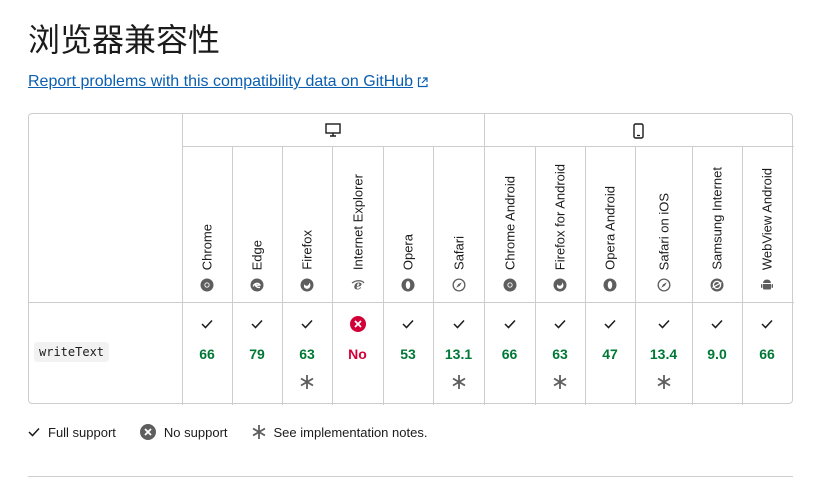 This screenshot has height=477, width=832. What do you see at coordinates (257, 254) in the screenshot?
I see `browser-name: Edge` at bounding box center [257, 254].